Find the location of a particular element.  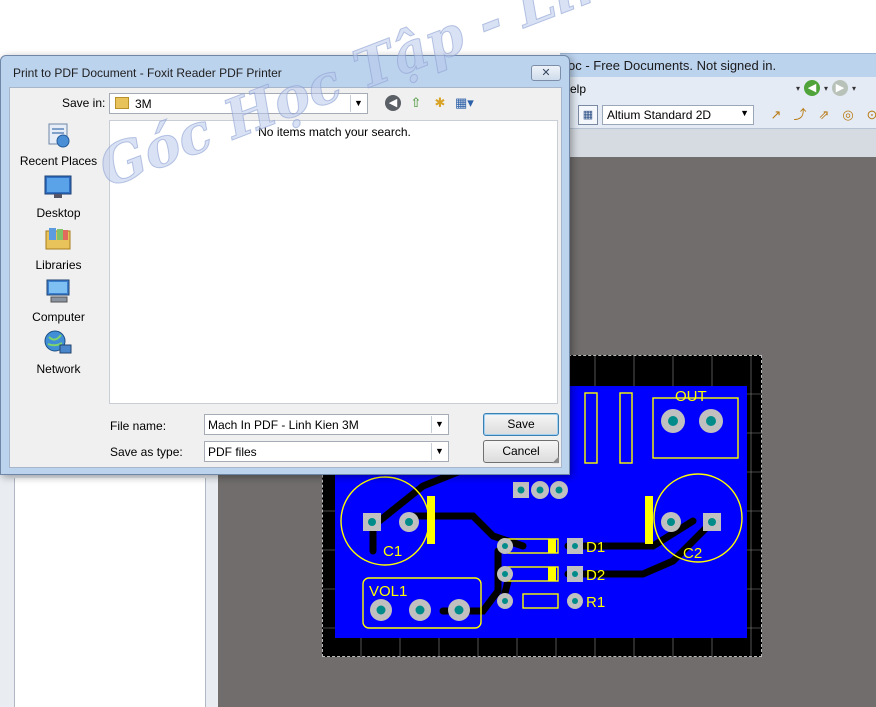

file-name-value: Mach In PDF - Linh Kien 3M is located at coordinates (283, 425).